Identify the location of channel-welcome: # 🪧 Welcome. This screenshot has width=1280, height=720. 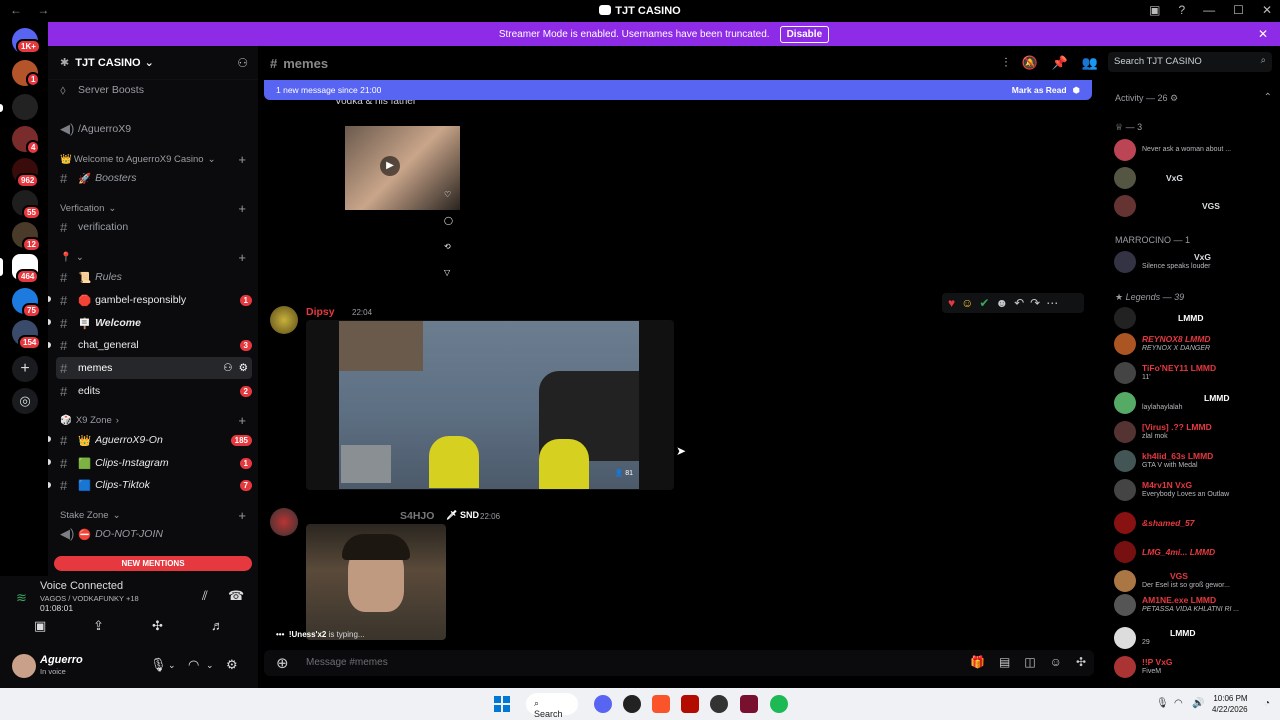
(154, 323).